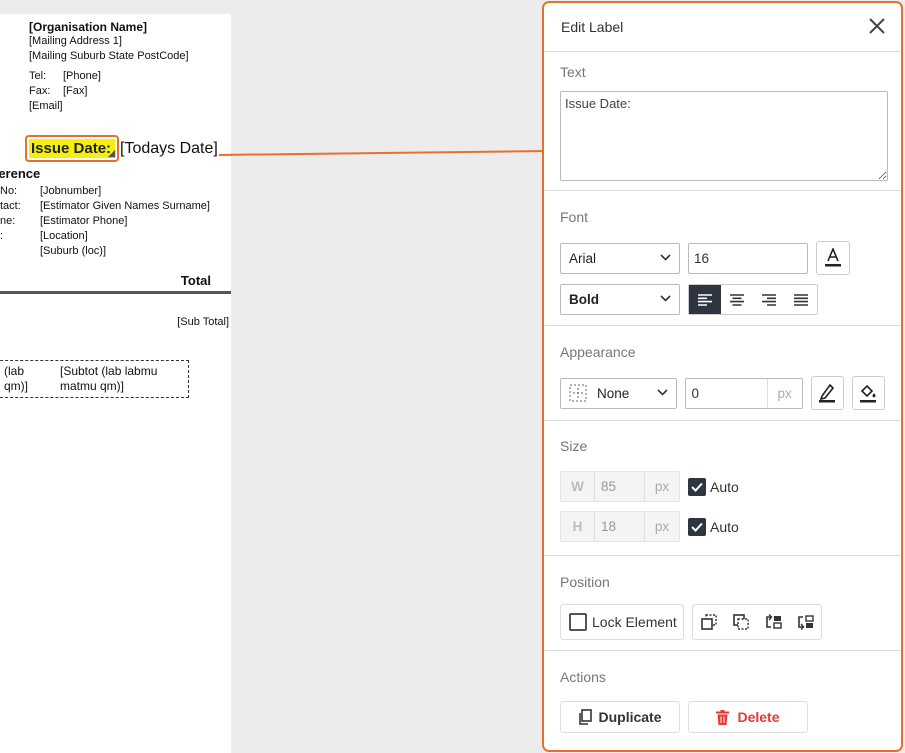 The height and width of the screenshot is (753, 905). Describe the element at coordinates (1, 236) in the screenshot. I see `reference-label: :` at that location.